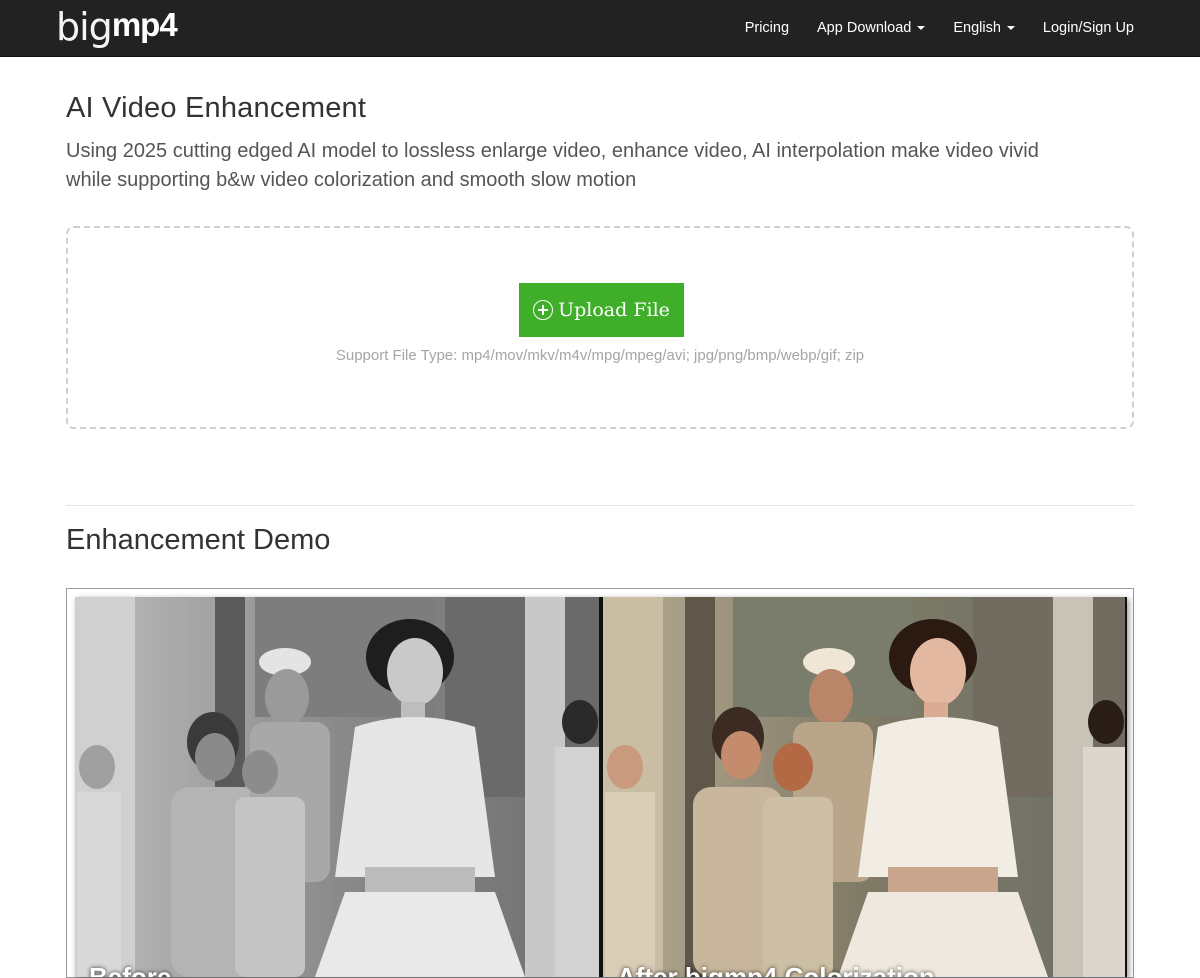  Describe the element at coordinates (144, 24) in the screenshot. I see `logo-text-bold: mp4` at that location.